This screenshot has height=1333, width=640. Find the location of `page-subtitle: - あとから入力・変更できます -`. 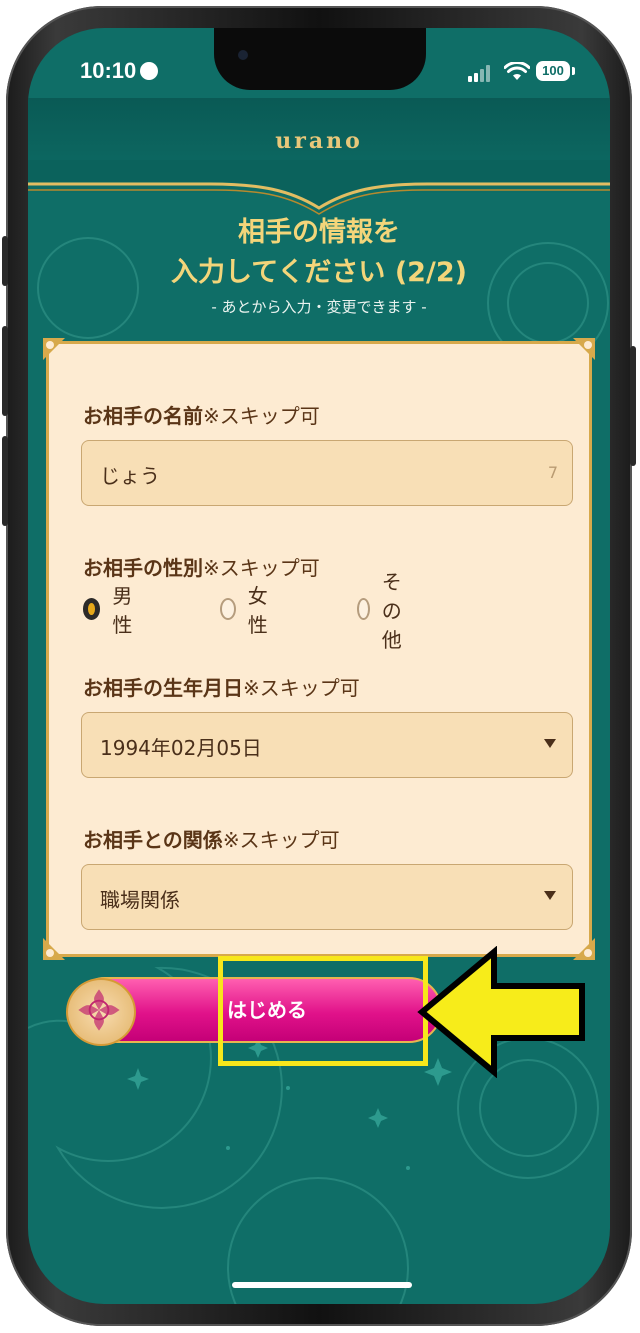

page-subtitle: - あとから入力・変更できます - is located at coordinates (319, 307).